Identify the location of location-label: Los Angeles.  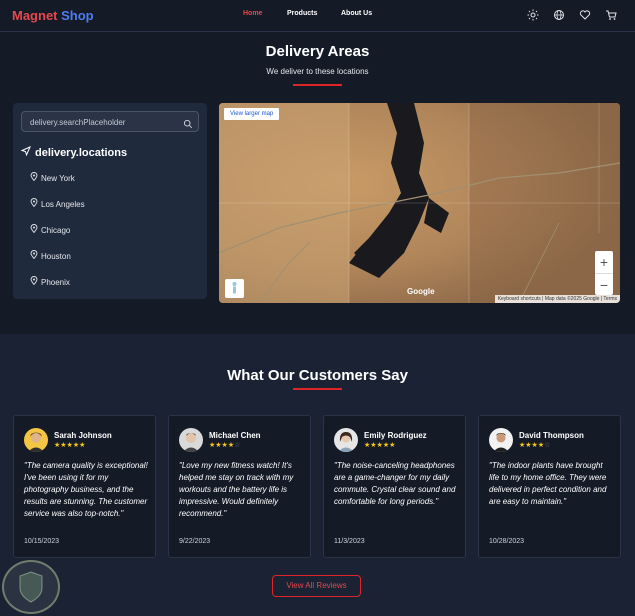
(63, 204).